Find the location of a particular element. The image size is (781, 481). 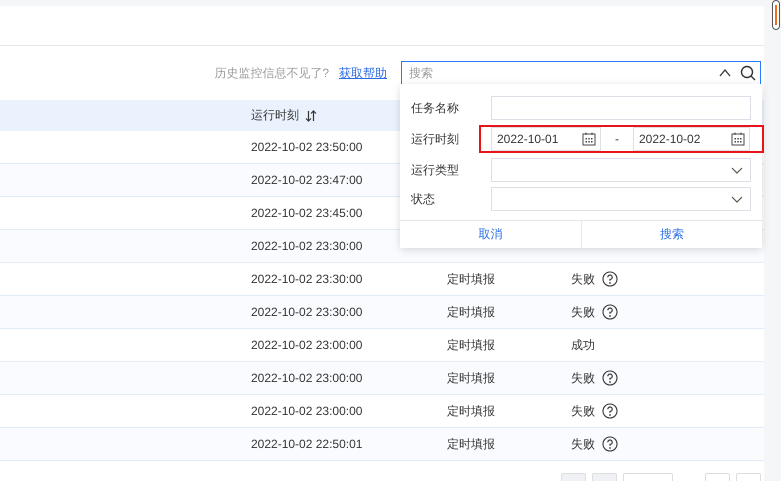

field-label: 任务名称 is located at coordinates (435, 108).